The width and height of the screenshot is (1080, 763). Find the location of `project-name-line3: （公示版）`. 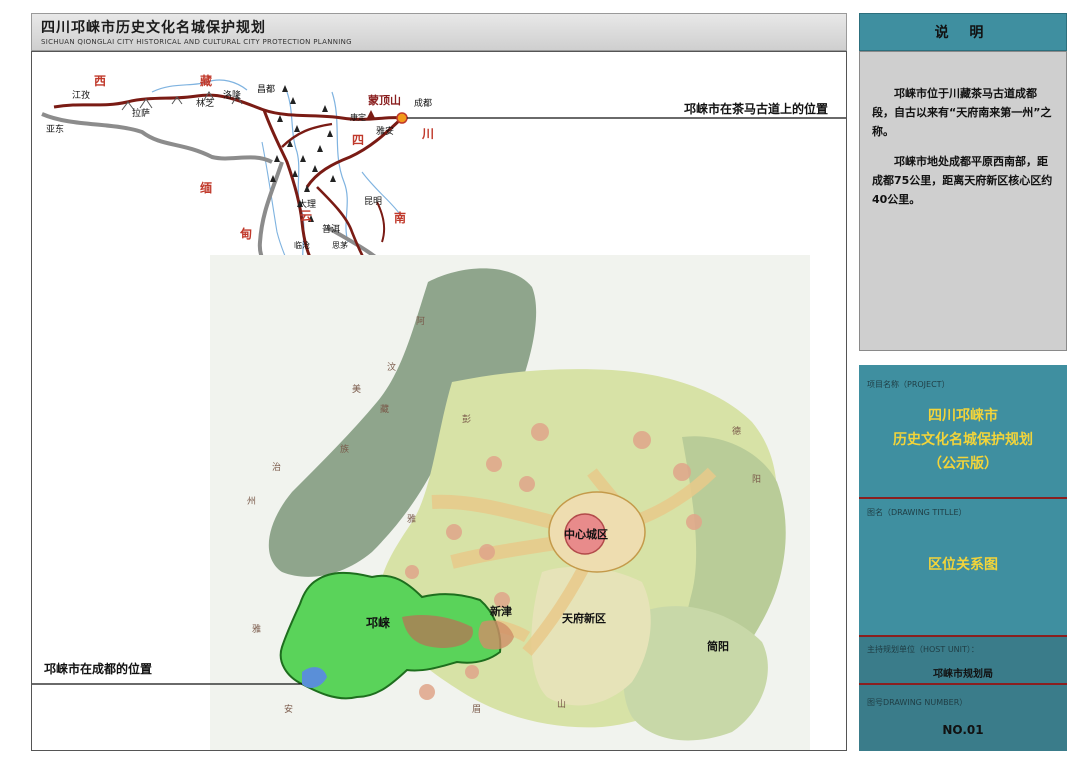

project-name-line3: （公示版） is located at coordinates (963, 464).